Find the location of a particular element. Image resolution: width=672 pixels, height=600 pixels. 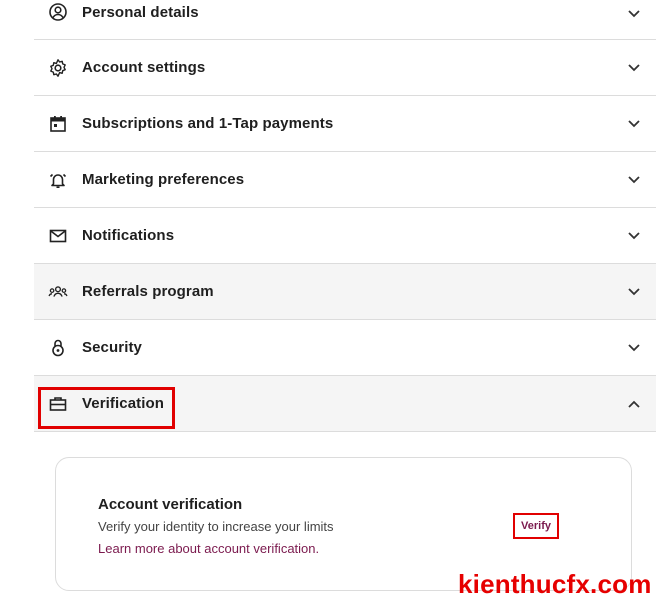

mail-icon is located at coordinates (58, 236).